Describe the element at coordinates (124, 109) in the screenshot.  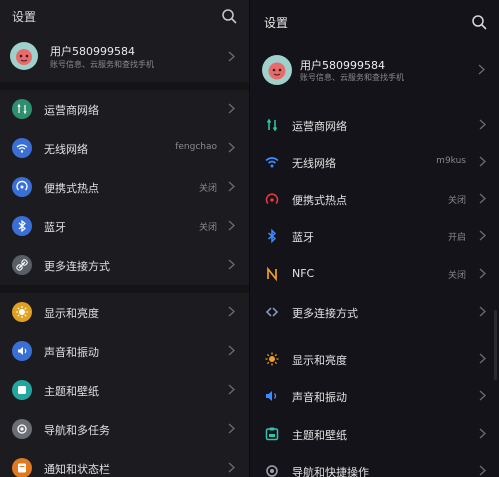
I see `left-settings-item: 运营商网络` at that location.